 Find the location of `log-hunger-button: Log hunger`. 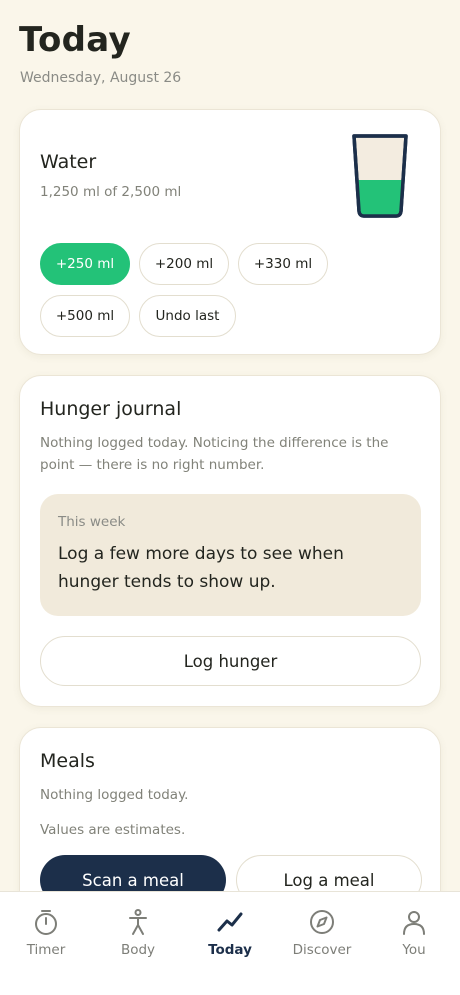

log-hunger-button: Log hunger is located at coordinates (230, 661).